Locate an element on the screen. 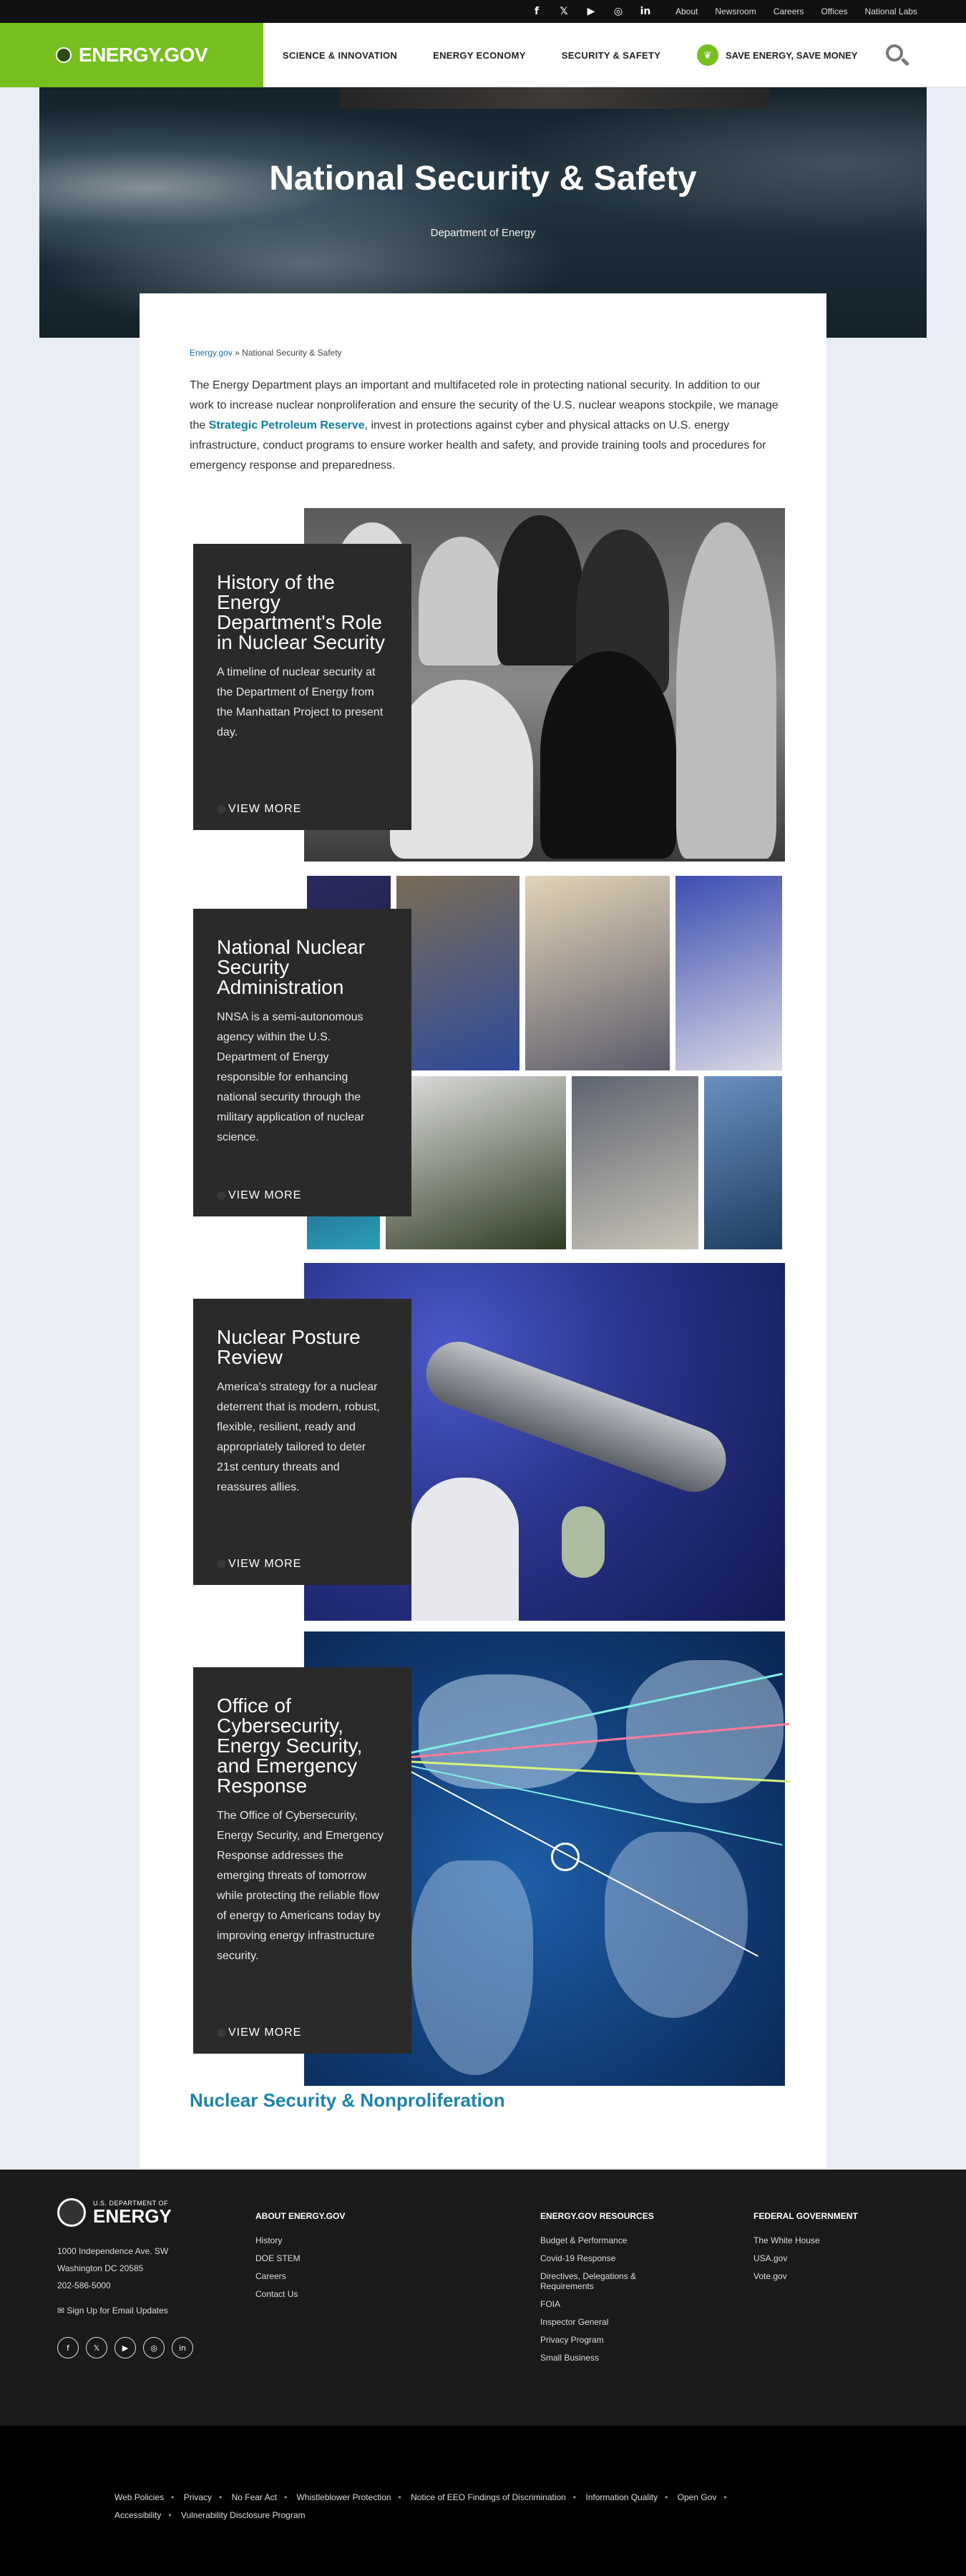 The height and width of the screenshot is (2576, 966). breadcrumb: Energy.gov » National Security & Safety is located at coordinates (266, 353).